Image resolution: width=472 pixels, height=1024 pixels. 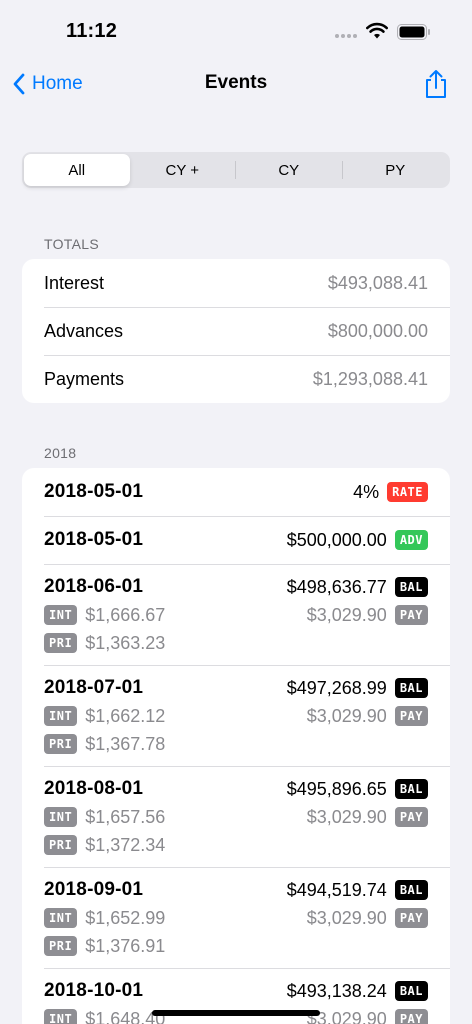 I want to click on period-segmented-control: All CY + CY PY, so click(x=236, y=170).